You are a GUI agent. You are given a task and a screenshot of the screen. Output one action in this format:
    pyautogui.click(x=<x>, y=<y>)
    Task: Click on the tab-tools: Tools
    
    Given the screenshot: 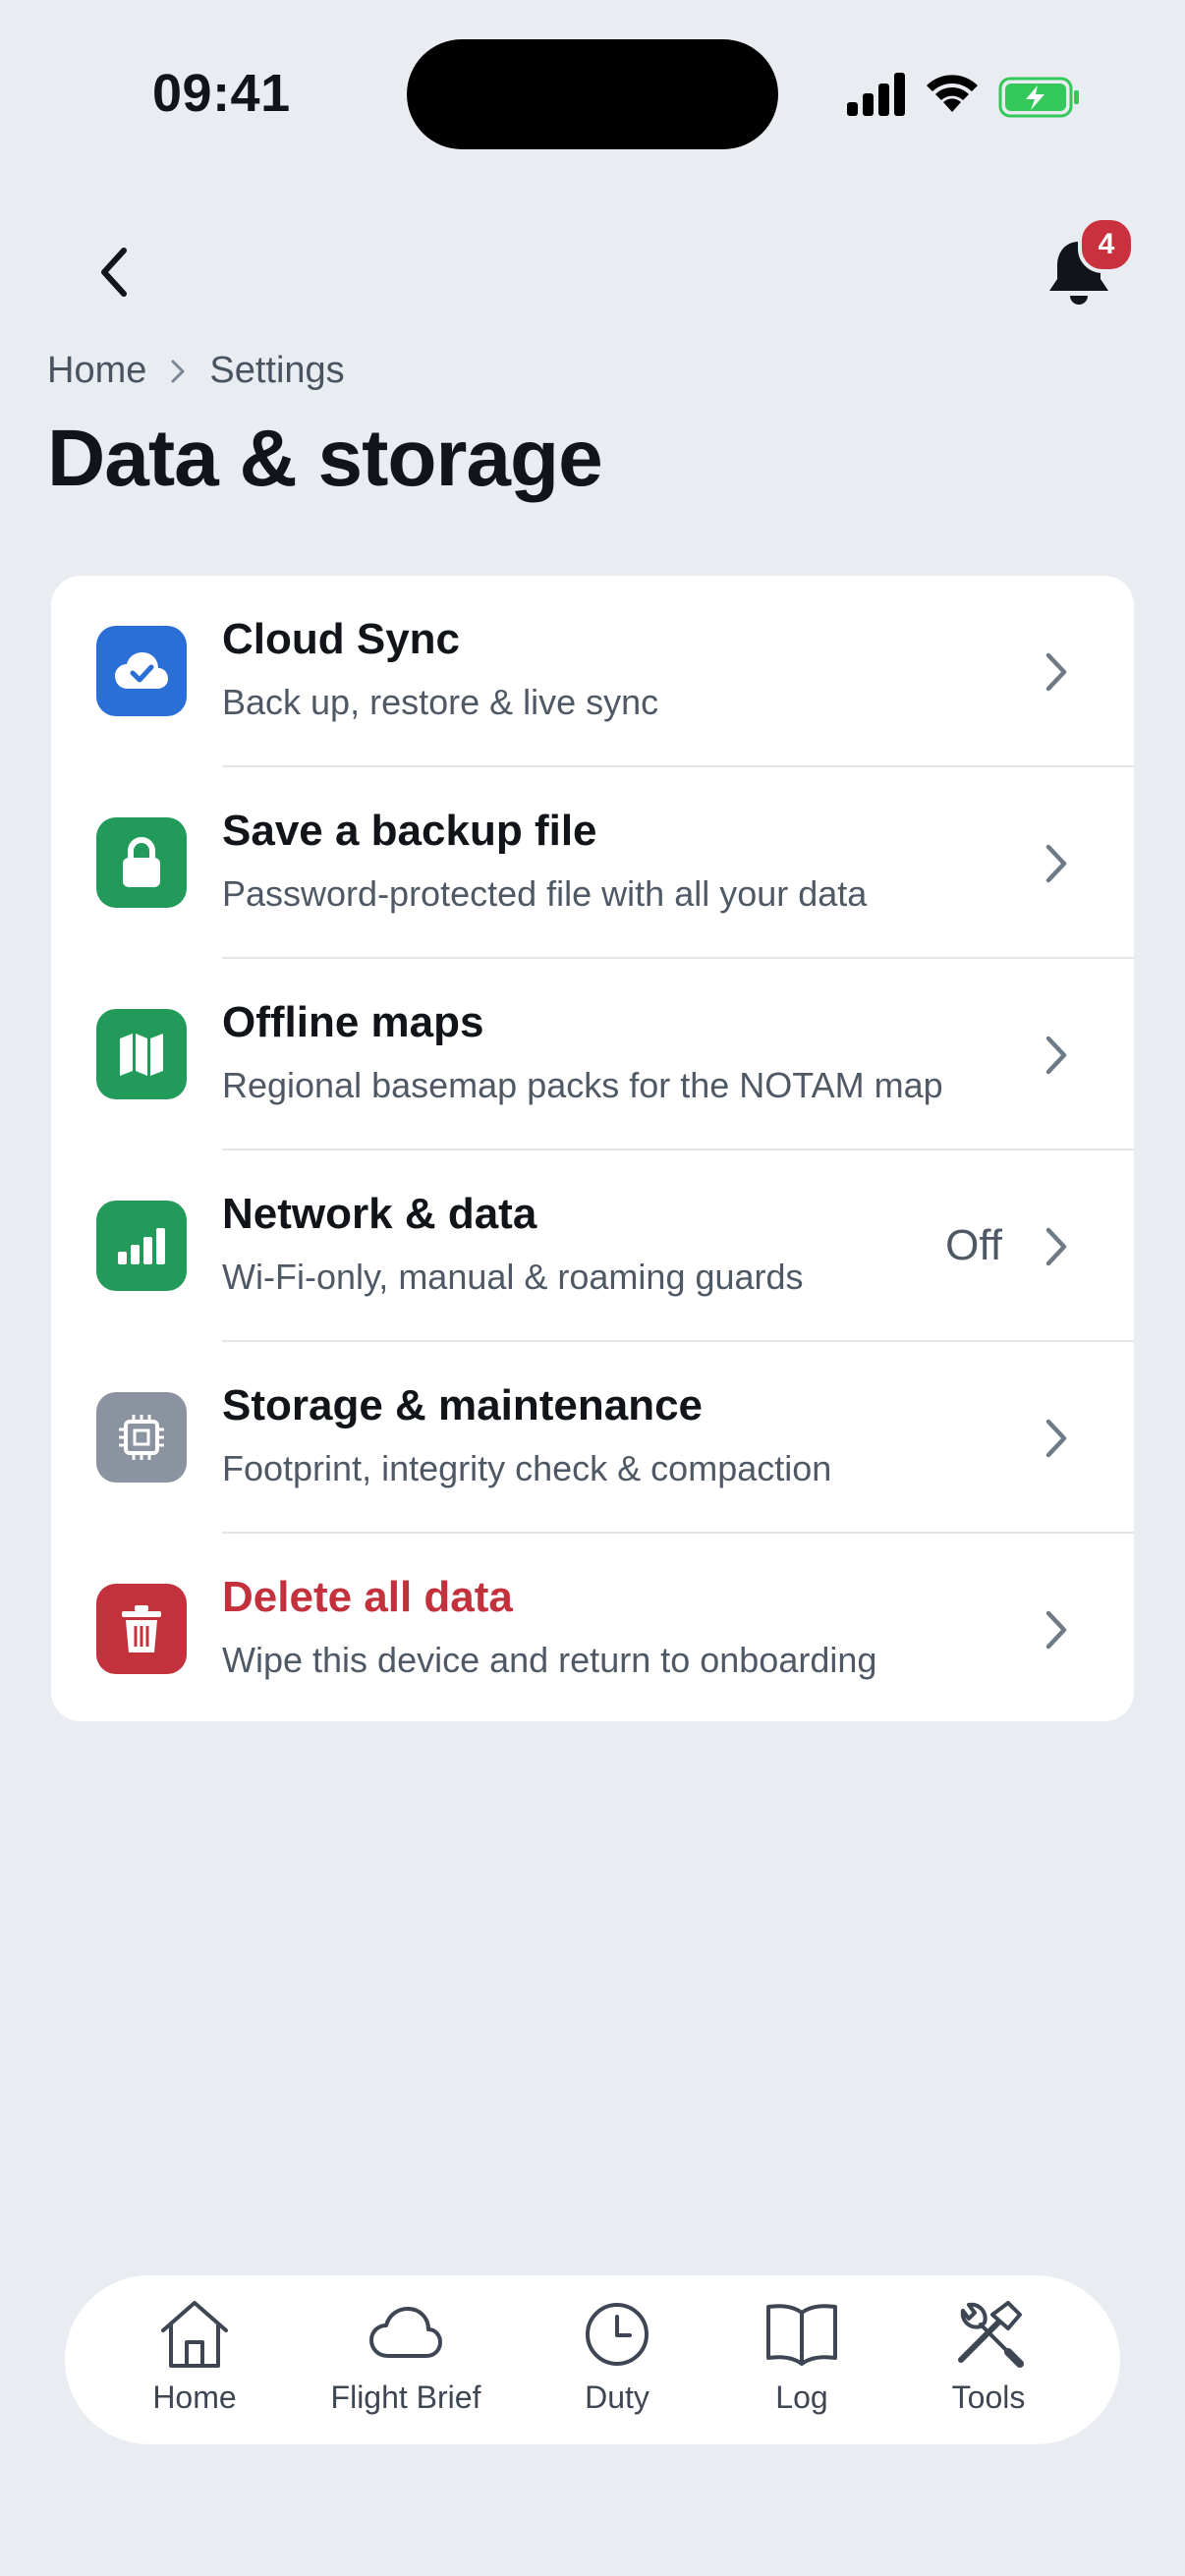 What is the action you would take?
    pyautogui.click(x=989, y=2356)
    